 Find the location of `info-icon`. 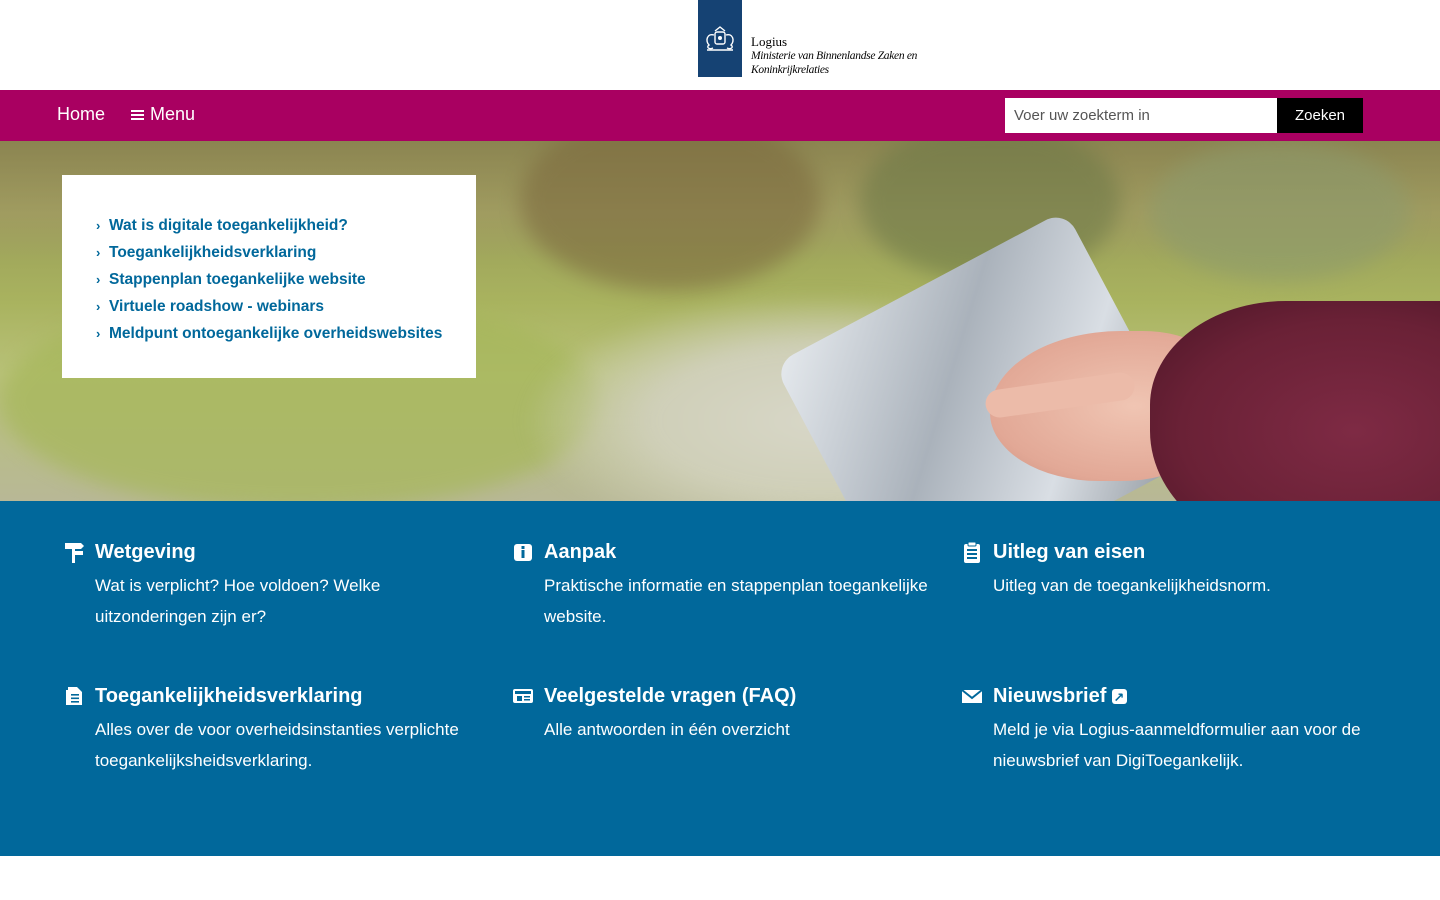

info-icon is located at coordinates (523, 552).